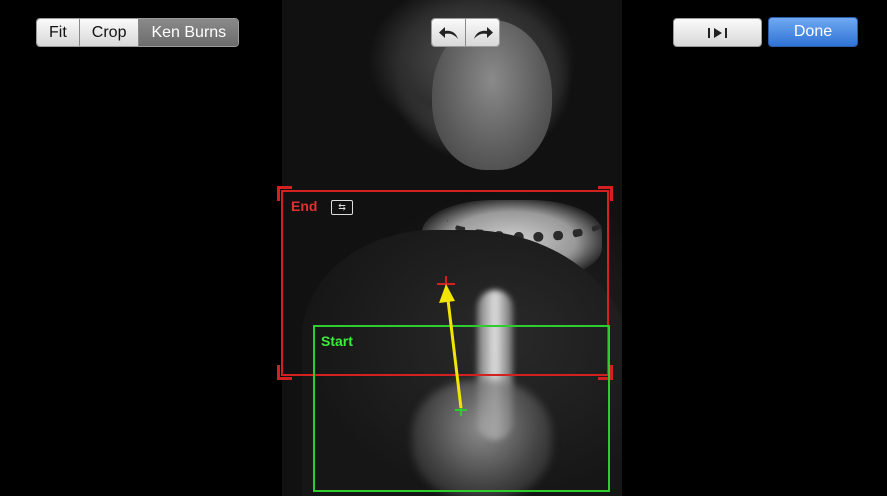 The height and width of the screenshot is (496, 887). I want to click on end-label: End, so click(304, 206).